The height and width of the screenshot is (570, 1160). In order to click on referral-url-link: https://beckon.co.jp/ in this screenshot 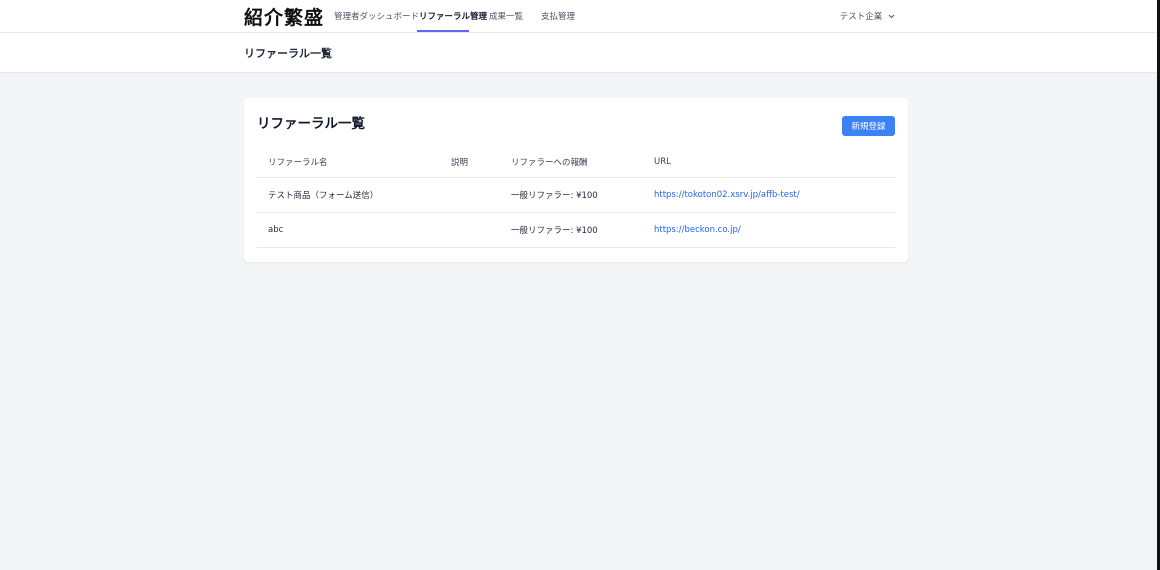, I will do `click(697, 230)`.